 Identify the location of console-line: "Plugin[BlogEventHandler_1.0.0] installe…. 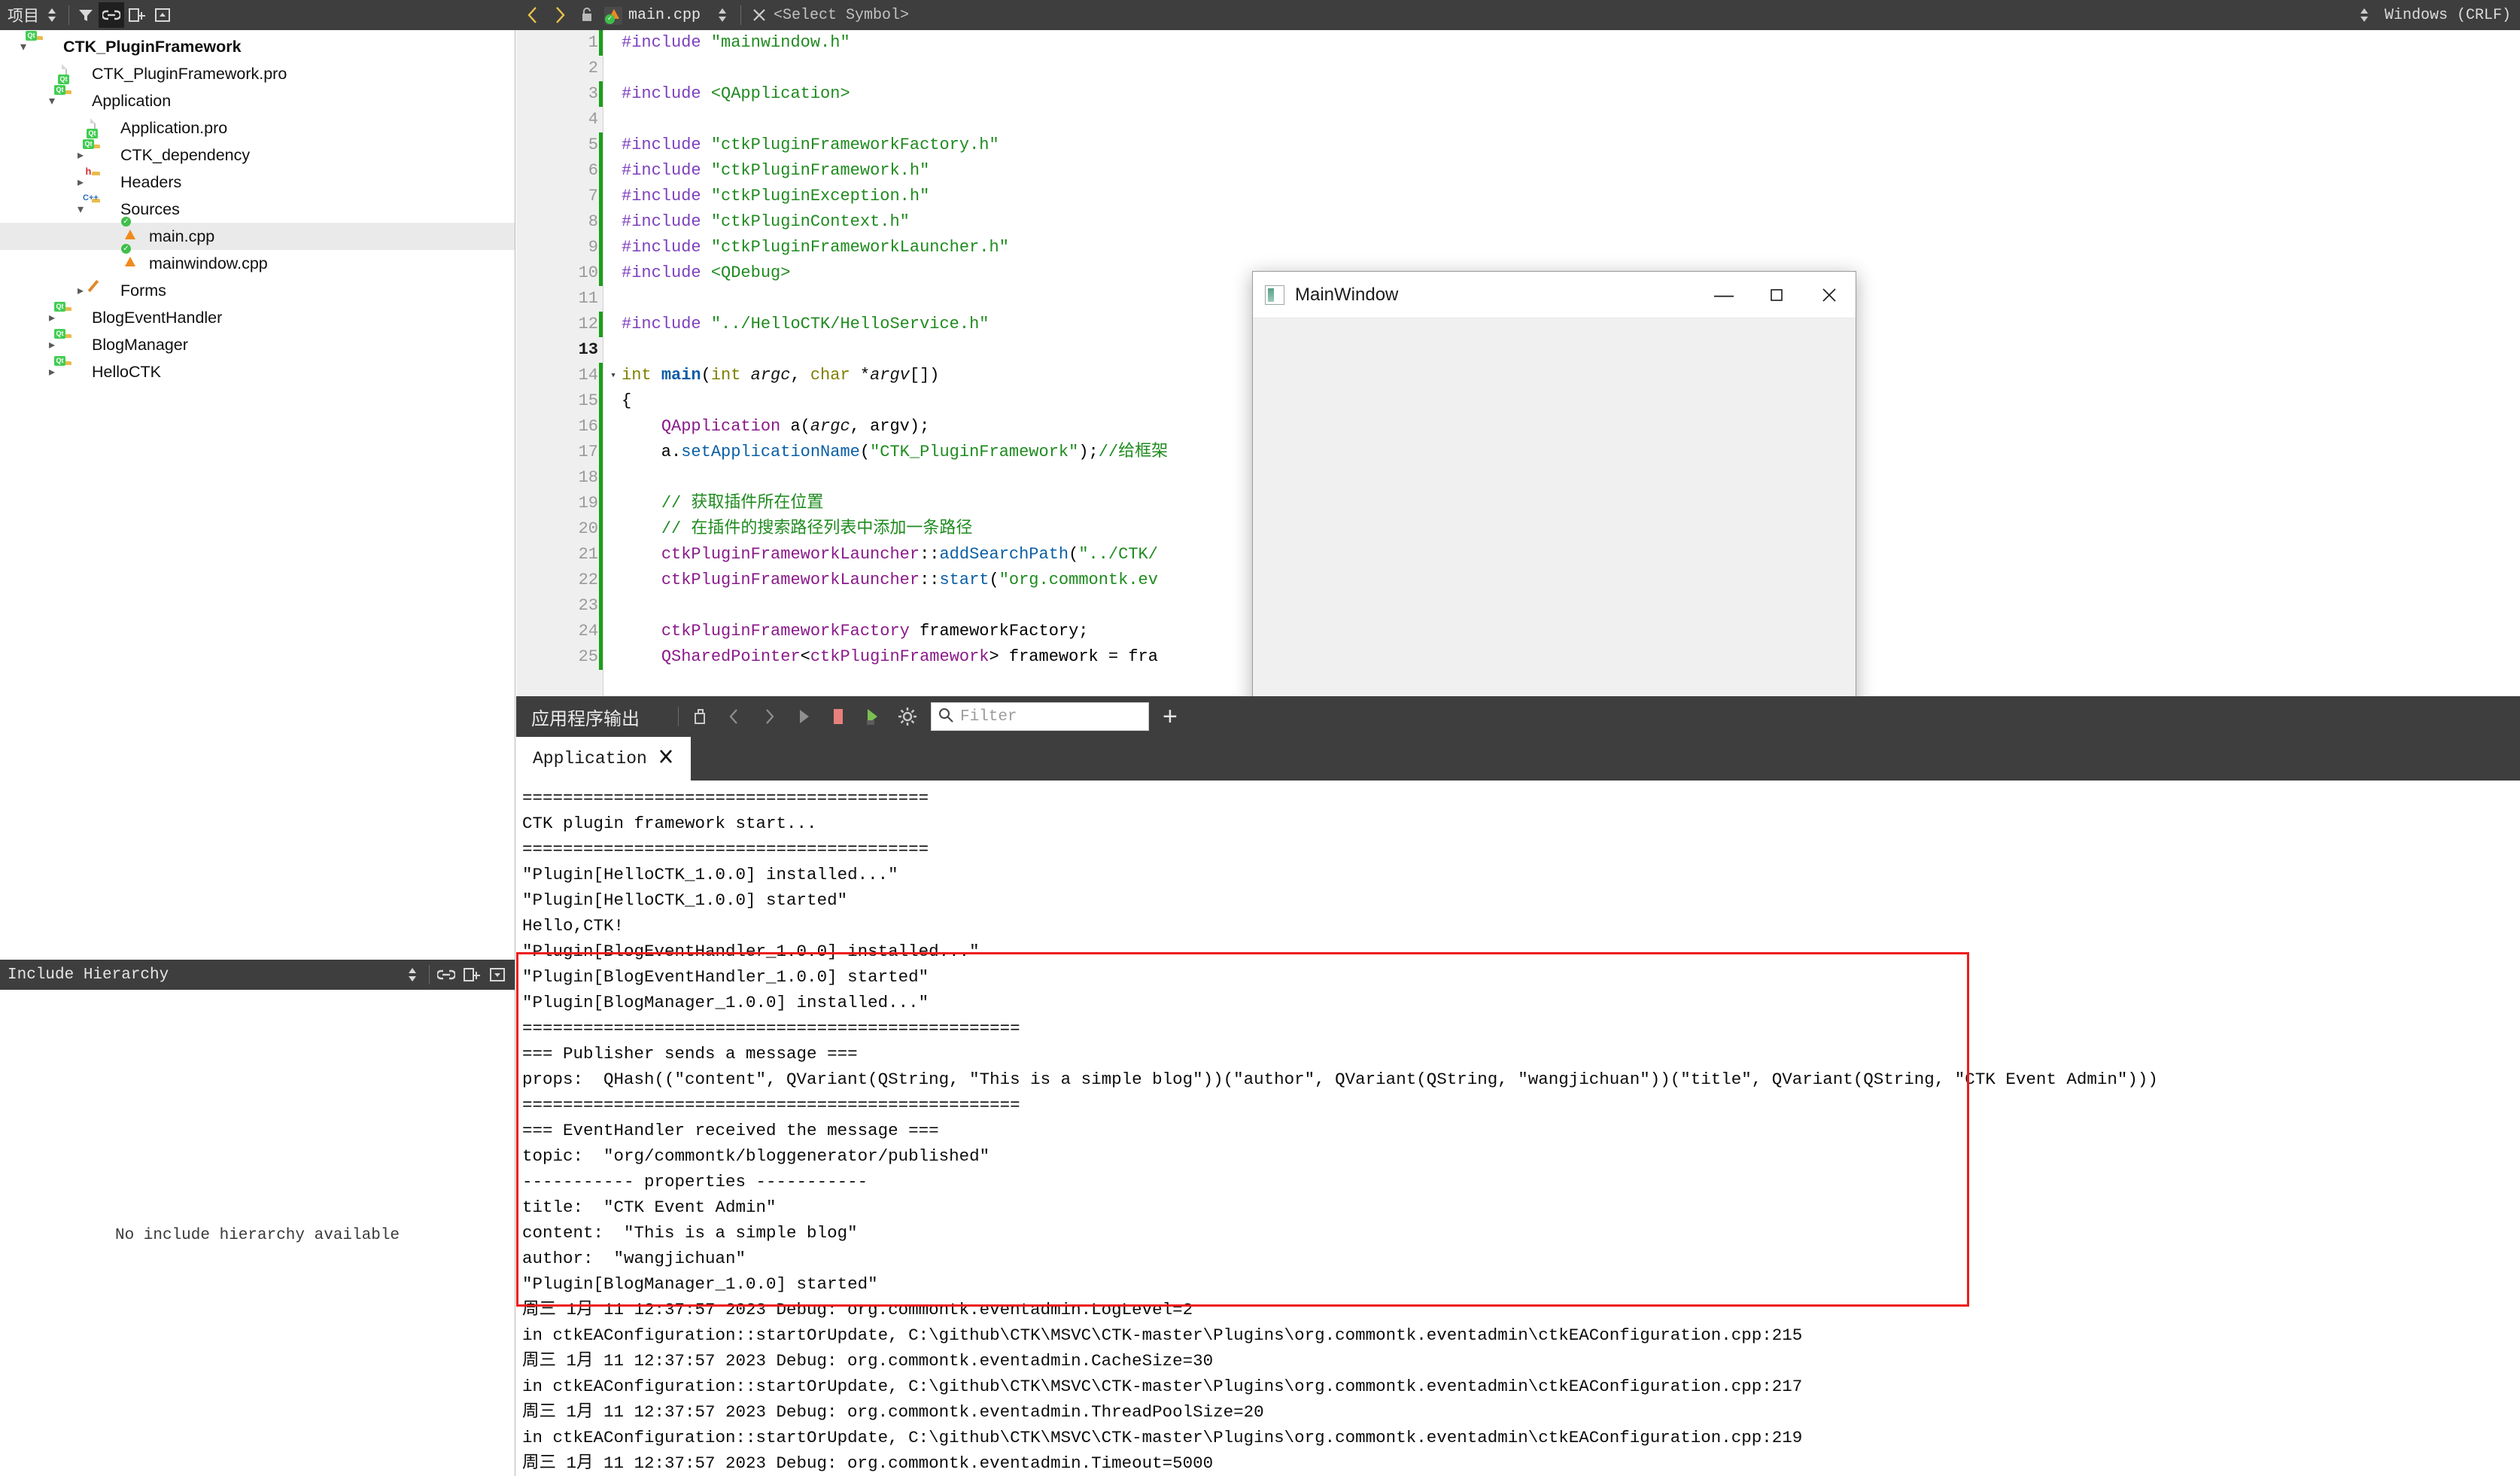
(751, 951).